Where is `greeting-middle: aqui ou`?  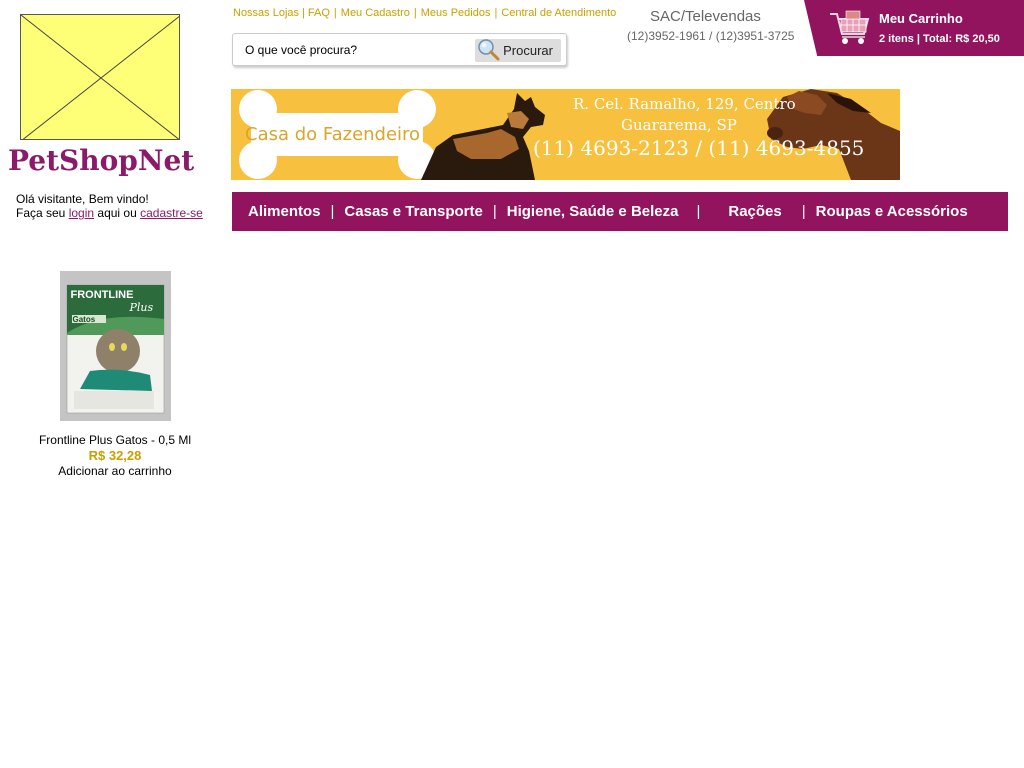 greeting-middle: aqui ou is located at coordinates (117, 213).